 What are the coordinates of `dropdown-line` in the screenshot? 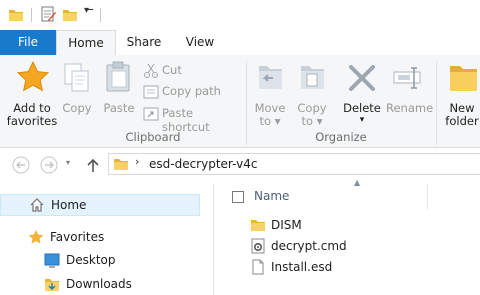 It's located at (89, 9).